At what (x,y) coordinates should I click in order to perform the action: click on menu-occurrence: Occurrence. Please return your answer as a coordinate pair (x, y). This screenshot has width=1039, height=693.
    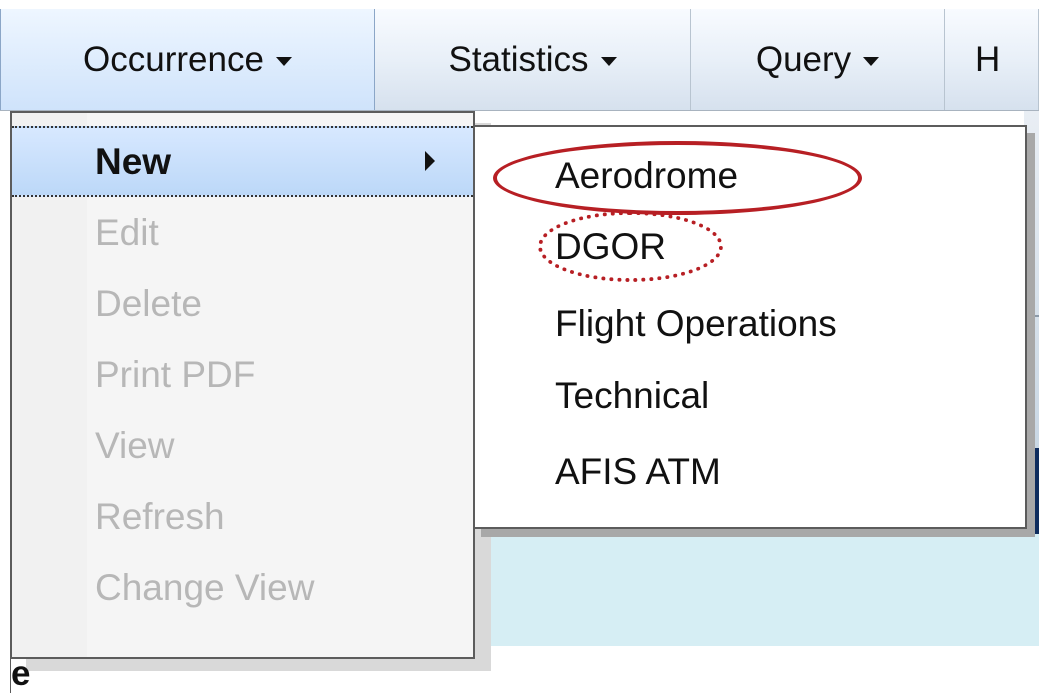
    Looking at the image, I should click on (187, 59).